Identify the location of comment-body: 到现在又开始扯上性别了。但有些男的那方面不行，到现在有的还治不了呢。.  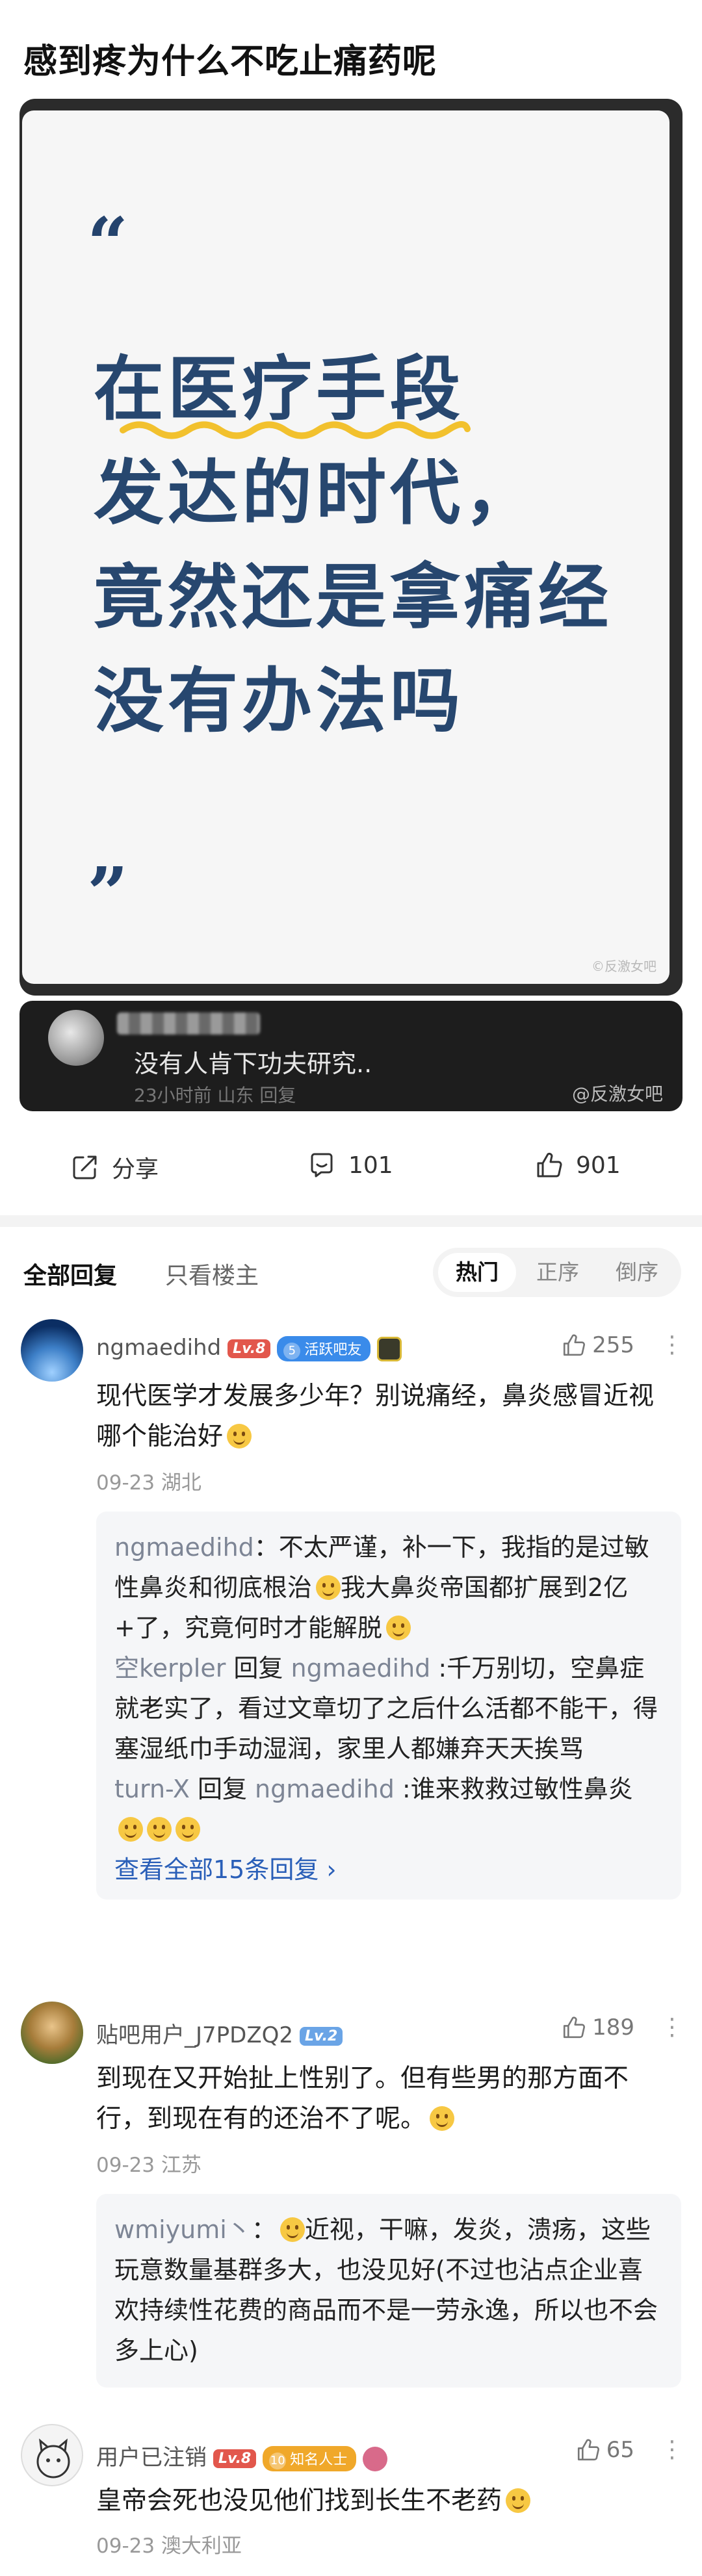
(363, 2099).